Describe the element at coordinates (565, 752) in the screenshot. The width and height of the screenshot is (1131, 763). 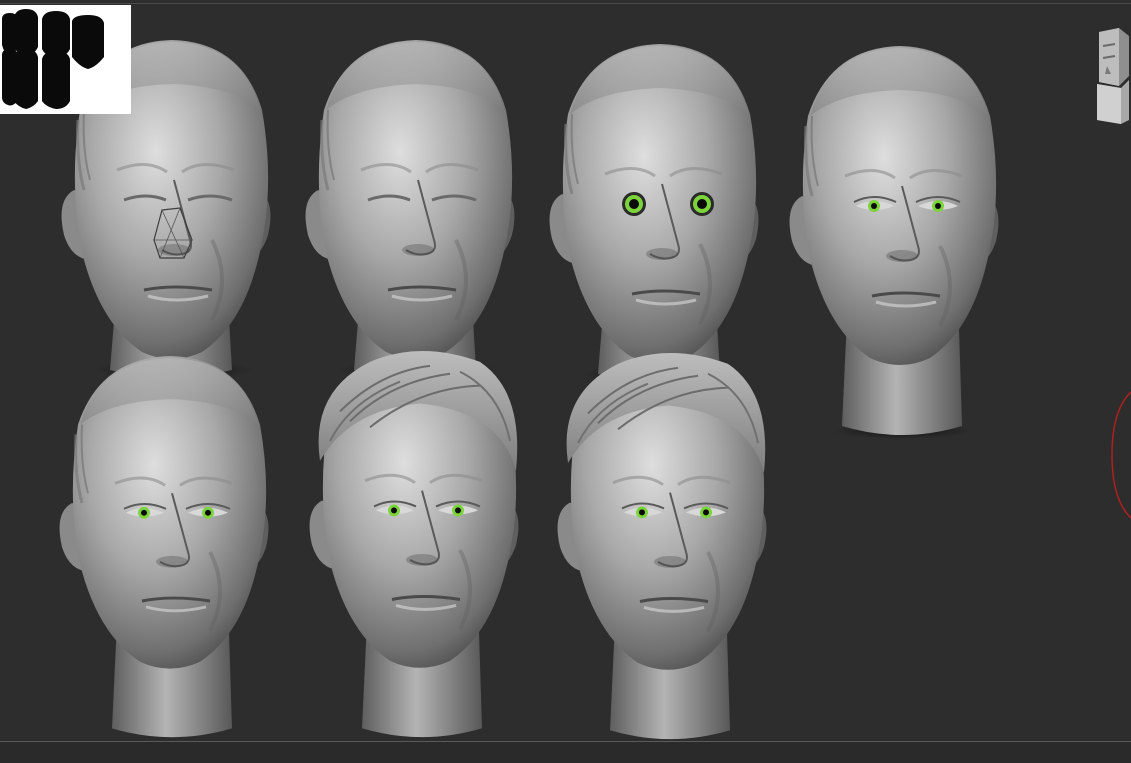
I see `bottom-shelf` at that location.